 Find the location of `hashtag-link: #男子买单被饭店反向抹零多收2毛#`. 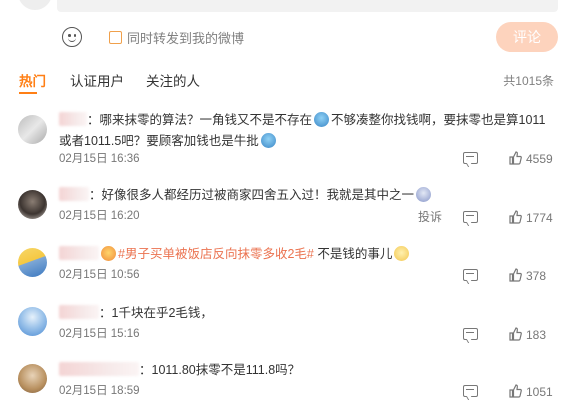

hashtag-link: #男子买单被饭店反向抹零多收2毛# is located at coordinates (216, 254).